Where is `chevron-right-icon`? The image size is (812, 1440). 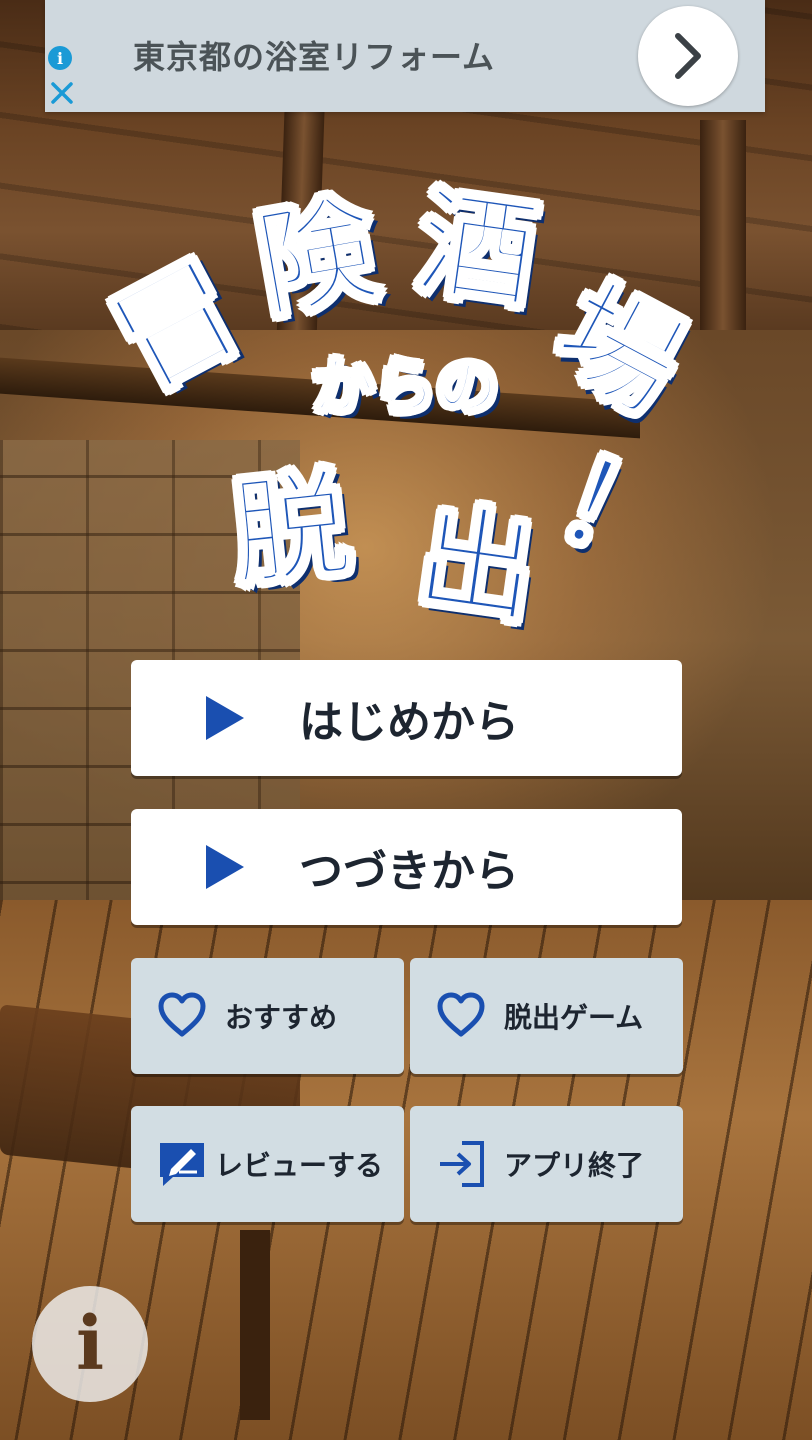
chevron-right-icon is located at coordinates (688, 56).